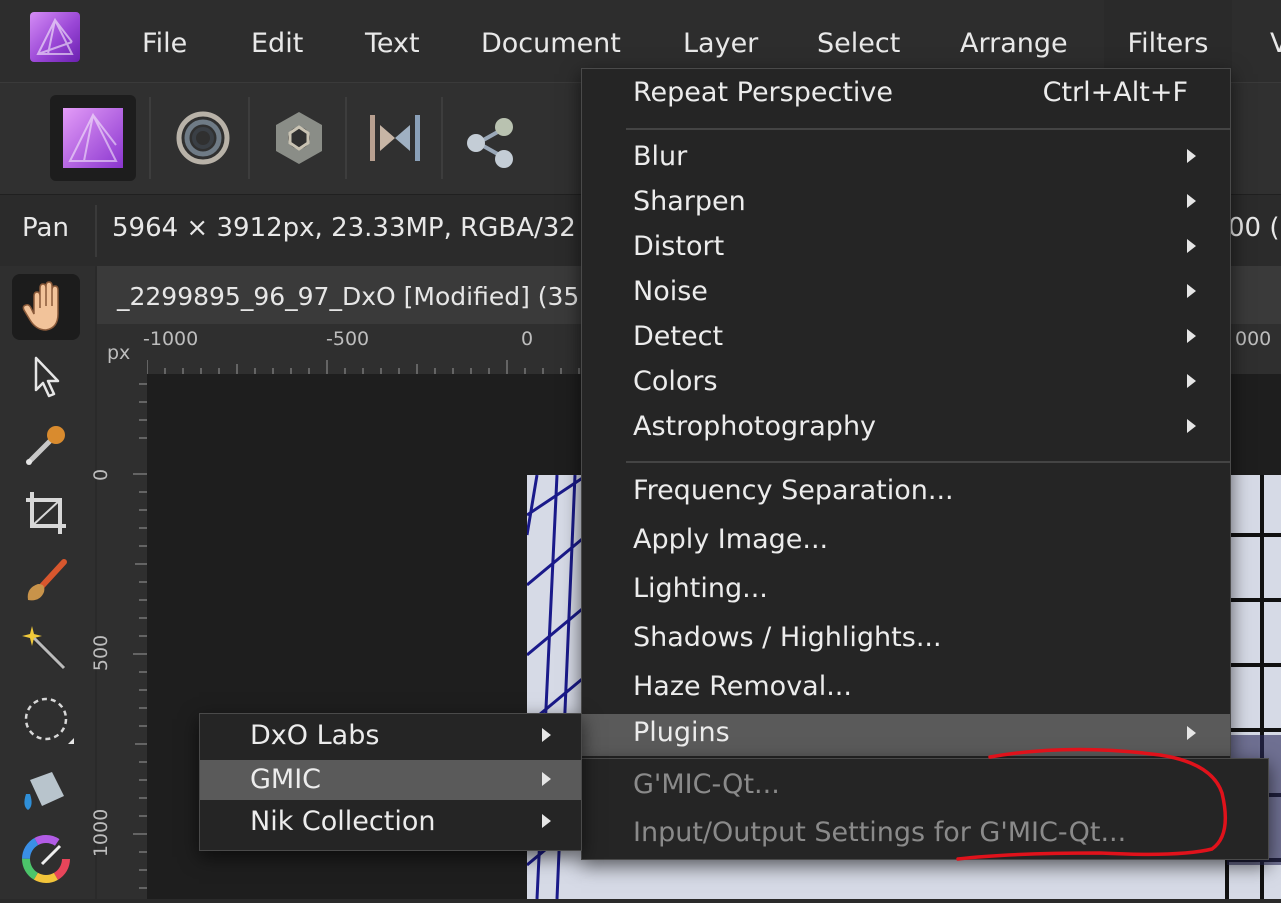 Image resolution: width=1281 pixels, height=903 pixels. I want to click on plugin-groups-submenu: DxO Labs GMIC Nik Collection, so click(390, 782).